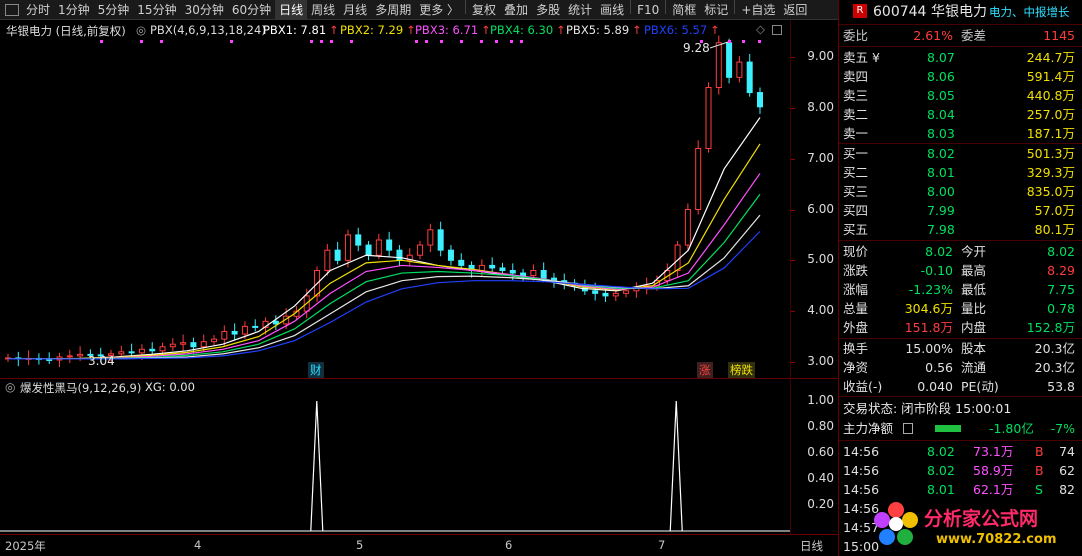 This screenshot has height=556, width=1082. Describe the element at coordinates (447, 30) in the screenshot. I see `legend-item: PBX3: 6.71` at that location.